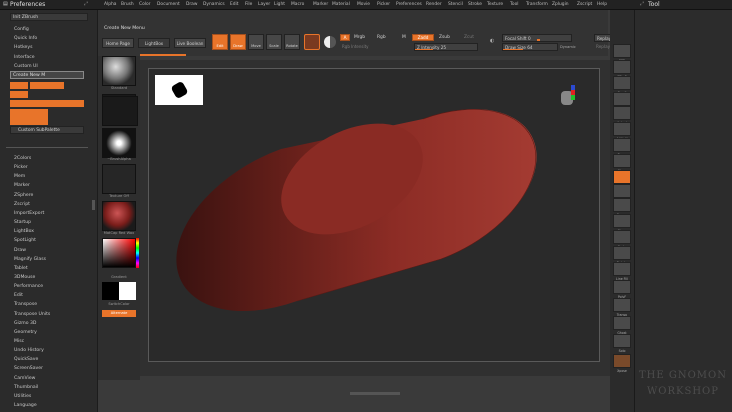 The width and height of the screenshot is (732, 412). Describe the element at coordinates (622, 113) in the screenshot. I see `tray-actual-button` at that location.